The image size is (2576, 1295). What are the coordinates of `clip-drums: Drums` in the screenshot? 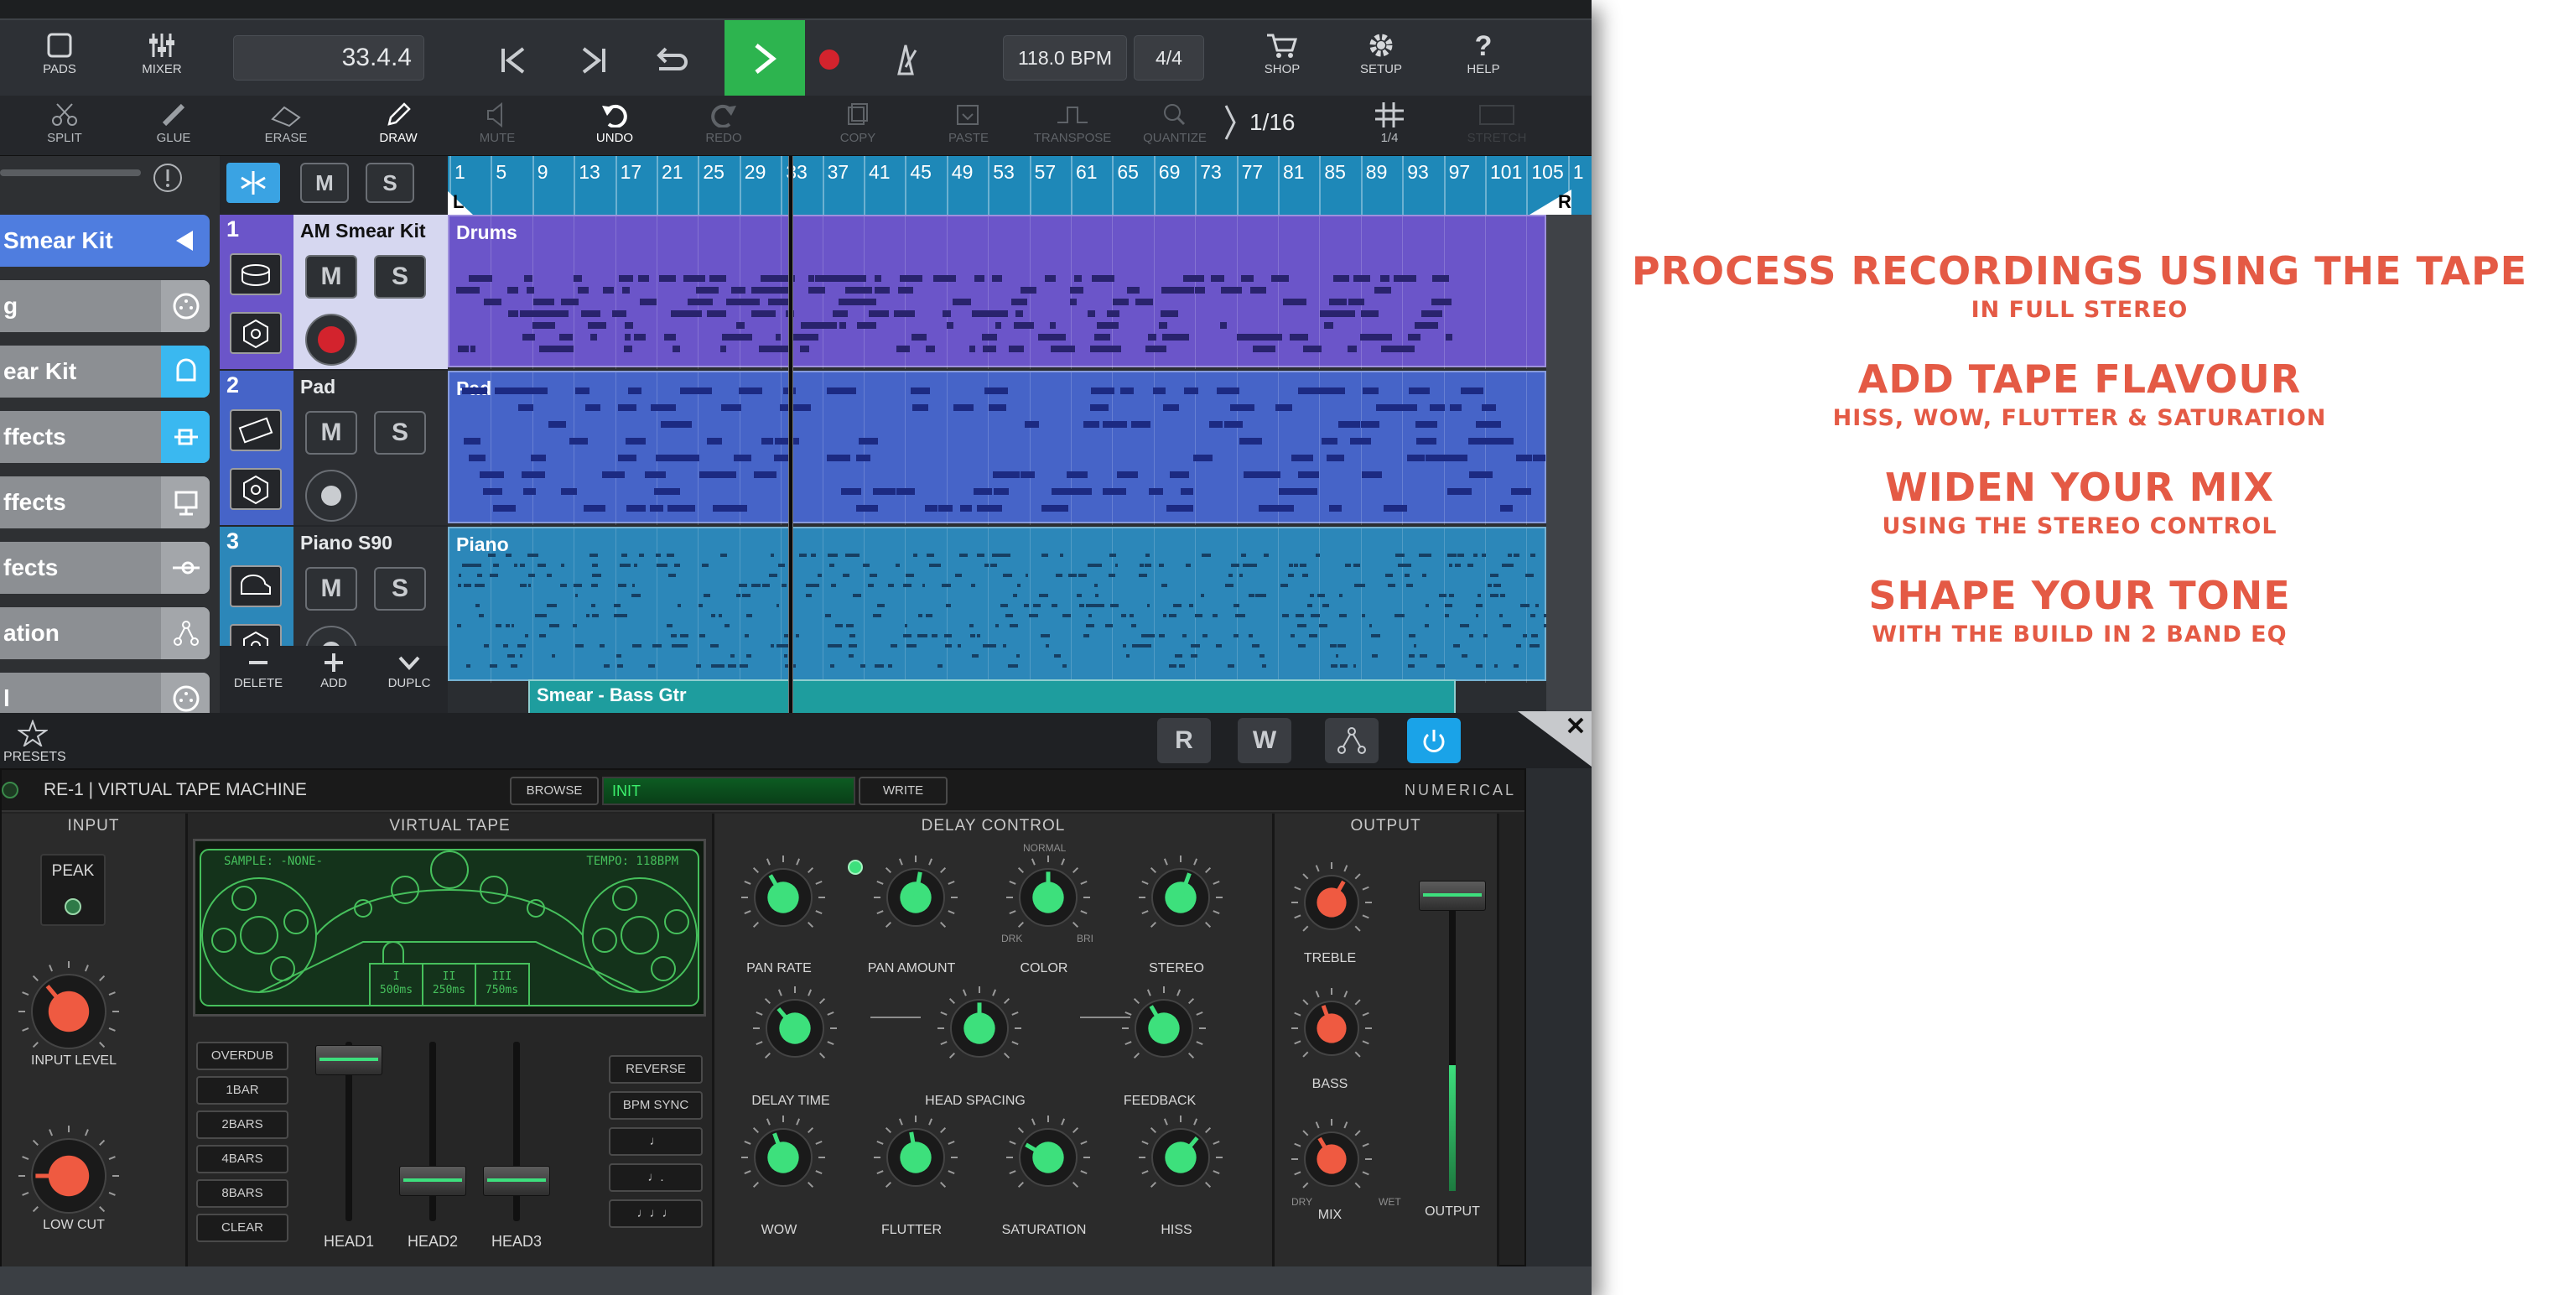 It's located at (997, 292).